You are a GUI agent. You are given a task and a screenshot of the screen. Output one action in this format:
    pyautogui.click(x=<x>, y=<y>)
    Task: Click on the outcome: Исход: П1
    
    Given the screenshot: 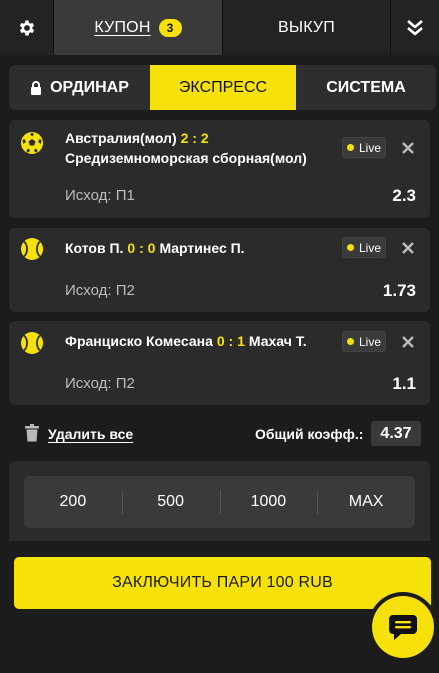 What is the action you would take?
    pyautogui.click(x=100, y=195)
    